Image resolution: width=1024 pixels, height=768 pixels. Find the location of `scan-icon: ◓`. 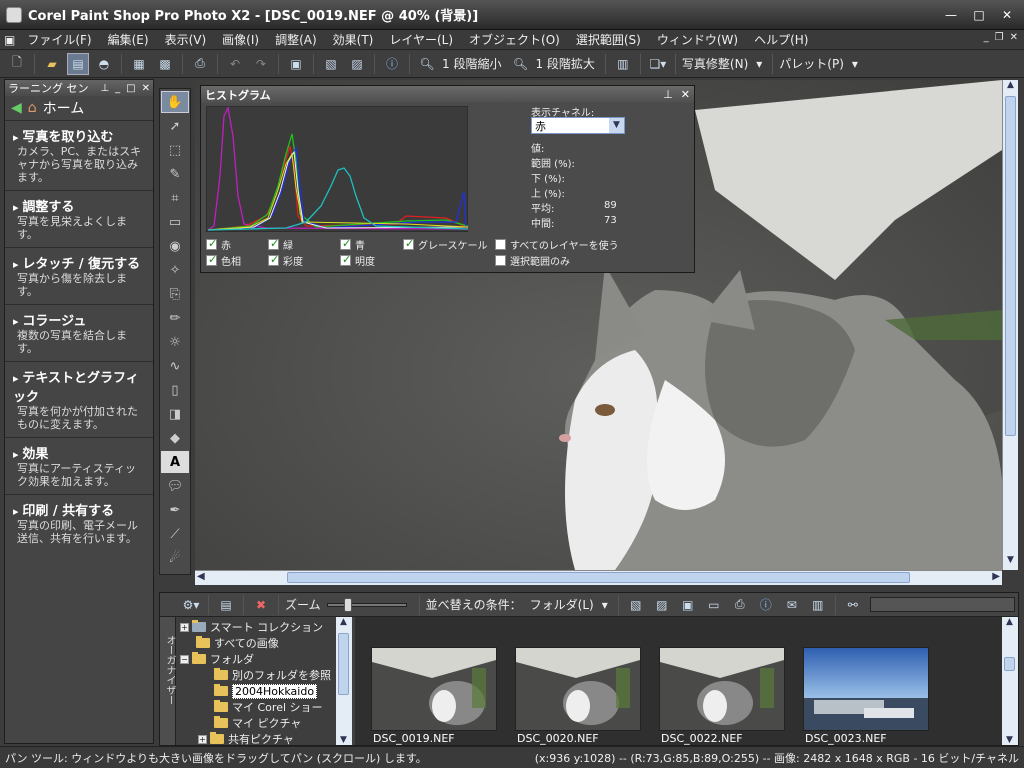

scan-icon: ◓ is located at coordinates (104, 64).